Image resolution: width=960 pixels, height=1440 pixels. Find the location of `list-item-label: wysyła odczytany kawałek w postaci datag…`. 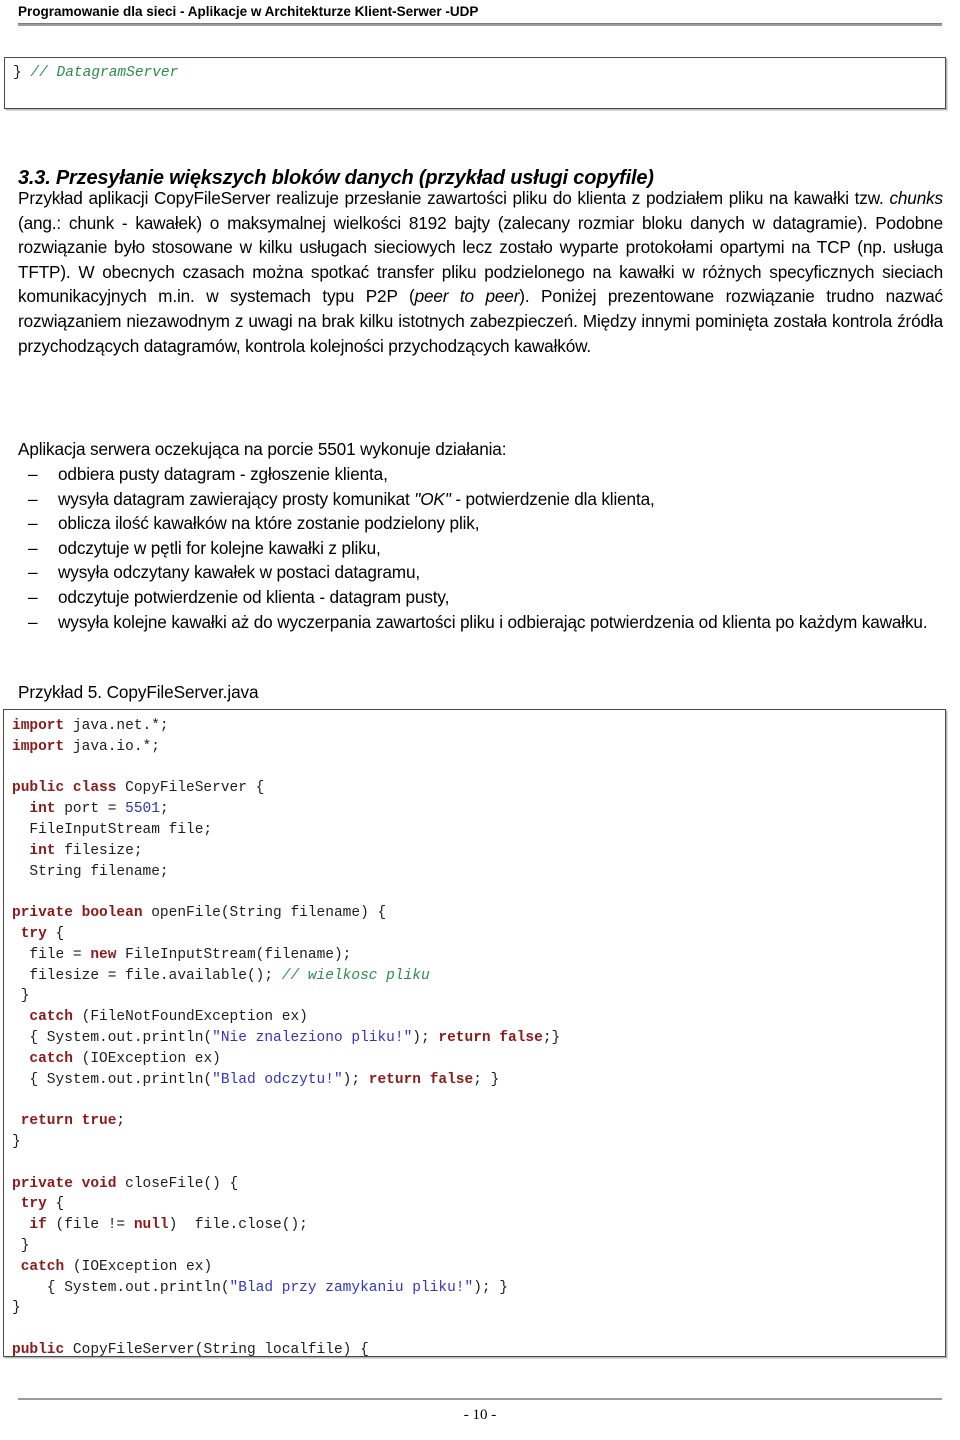

list-item-label: wysyła odczytany kawałek w postaci datag… is located at coordinates (239, 572).